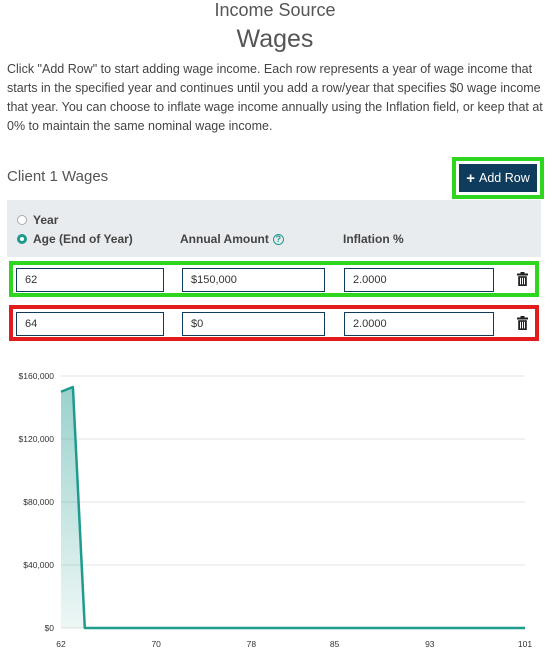 This screenshot has height=661, width=550. What do you see at coordinates (156, 644) in the screenshot?
I see `x-tick-label: 70` at bounding box center [156, 644].